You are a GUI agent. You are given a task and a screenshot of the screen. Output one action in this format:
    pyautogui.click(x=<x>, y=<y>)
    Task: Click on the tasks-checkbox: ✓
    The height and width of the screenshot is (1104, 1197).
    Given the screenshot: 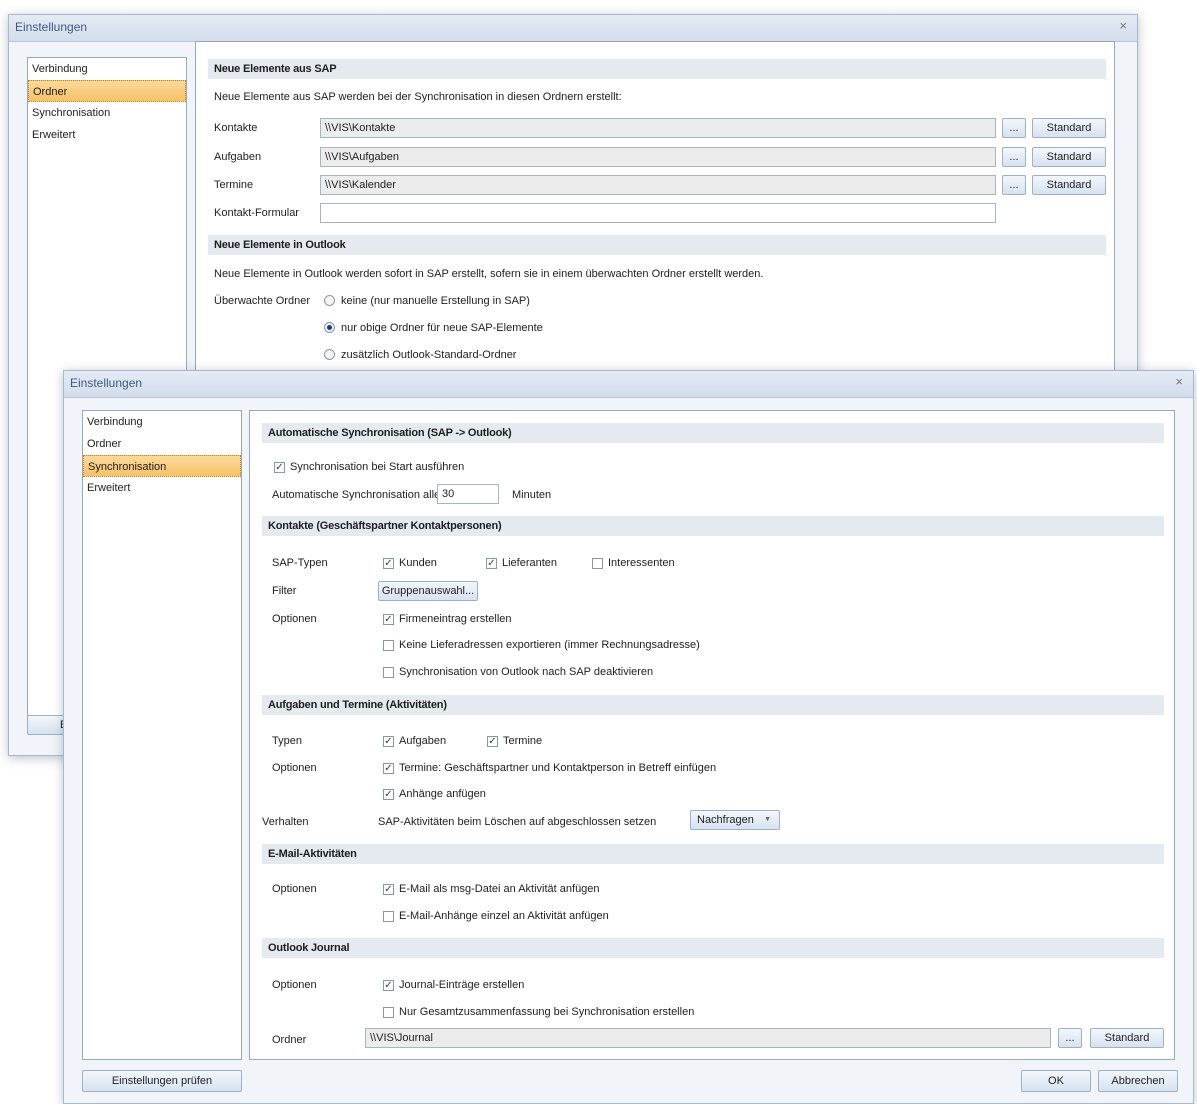 What is the action you would take?
    pyautogui.click(x=388, y=741)
    